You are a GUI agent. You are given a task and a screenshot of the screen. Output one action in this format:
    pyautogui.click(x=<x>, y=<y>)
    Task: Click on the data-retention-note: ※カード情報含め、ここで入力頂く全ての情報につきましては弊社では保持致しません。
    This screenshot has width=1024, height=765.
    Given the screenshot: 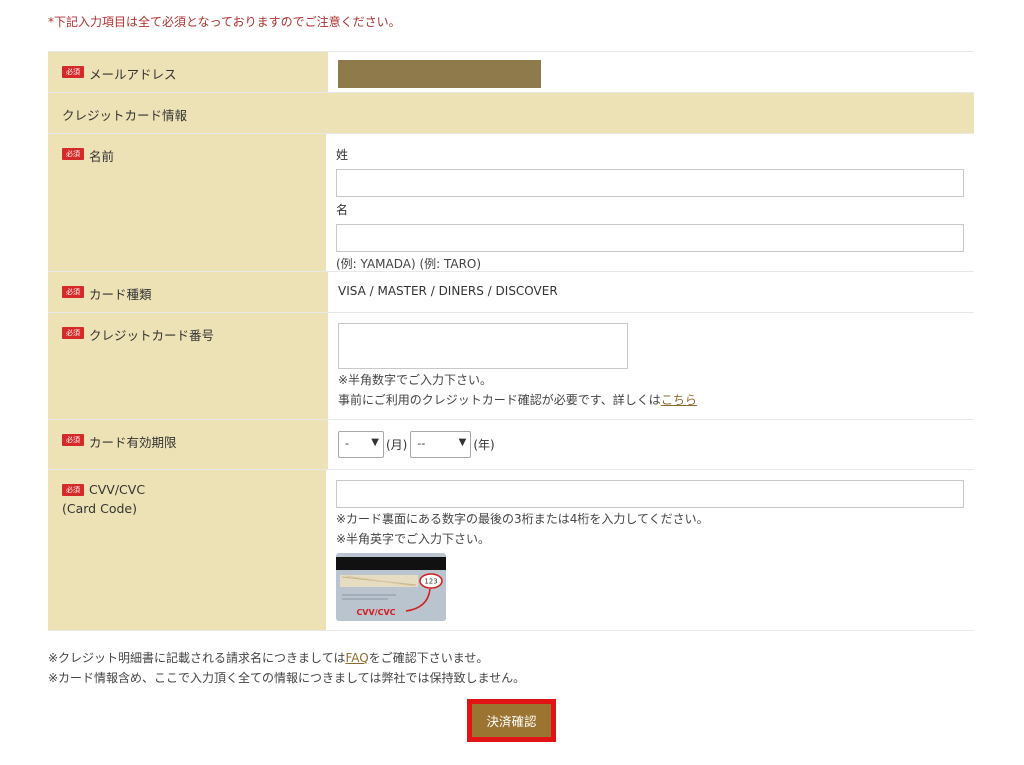 What is the action you would take?
    pyautogui.click(x=287, y=678)
    